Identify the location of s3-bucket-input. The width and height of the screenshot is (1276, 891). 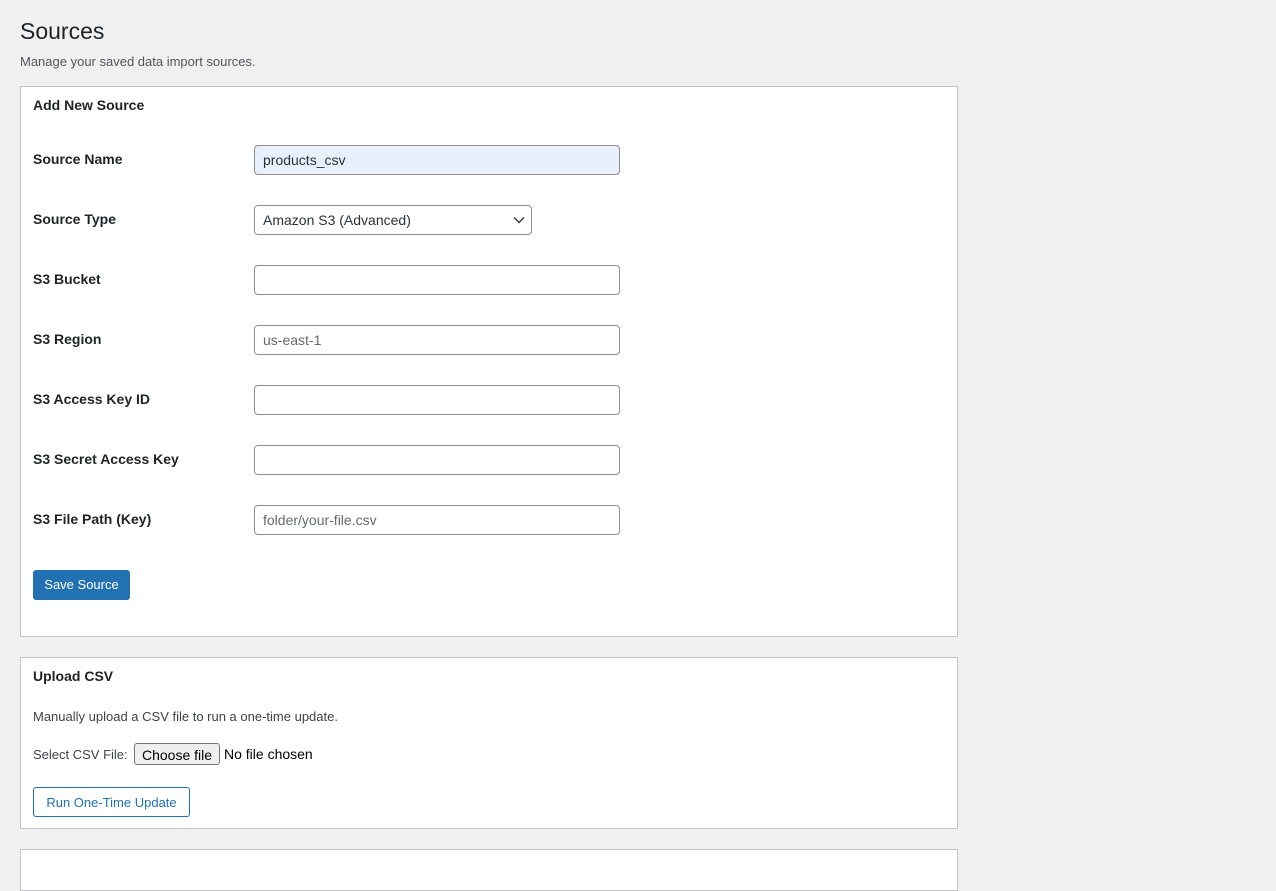
(437, 280).